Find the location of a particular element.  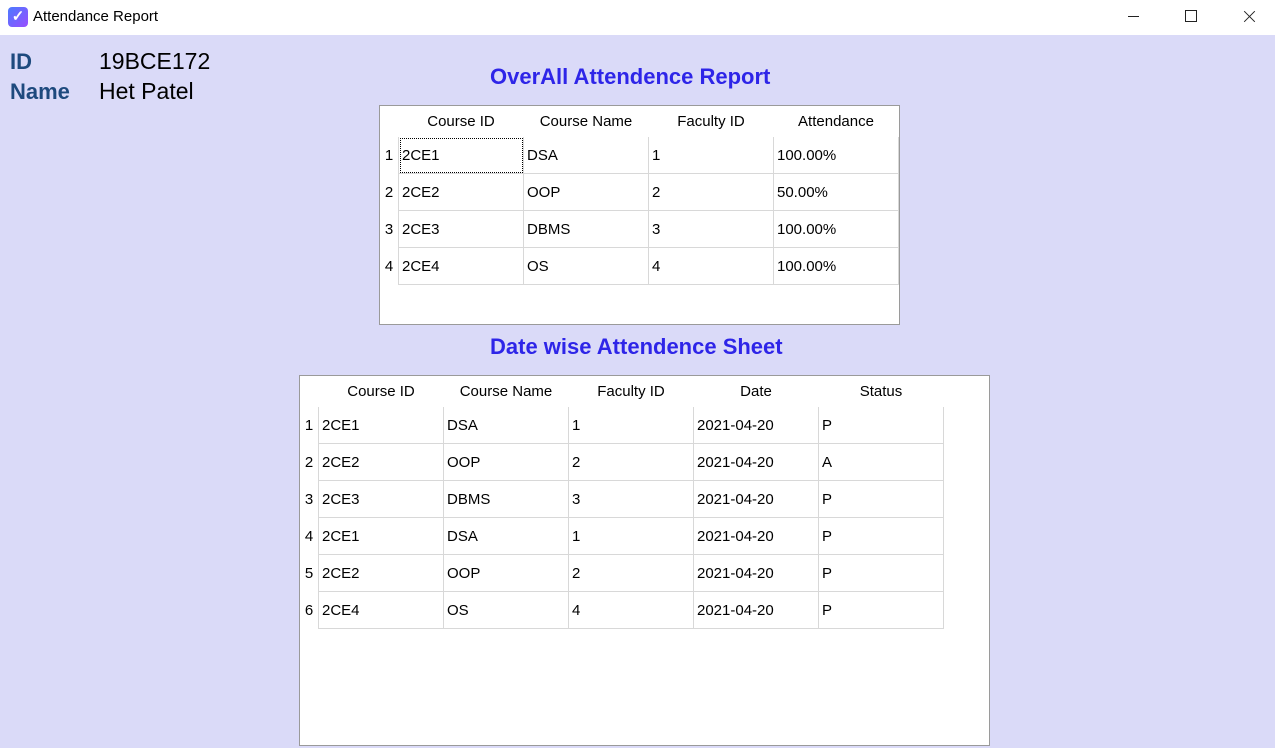

table-row: 1 2CE1 DSA 1 2021-04-20 P is located at coordinates (622, 425).